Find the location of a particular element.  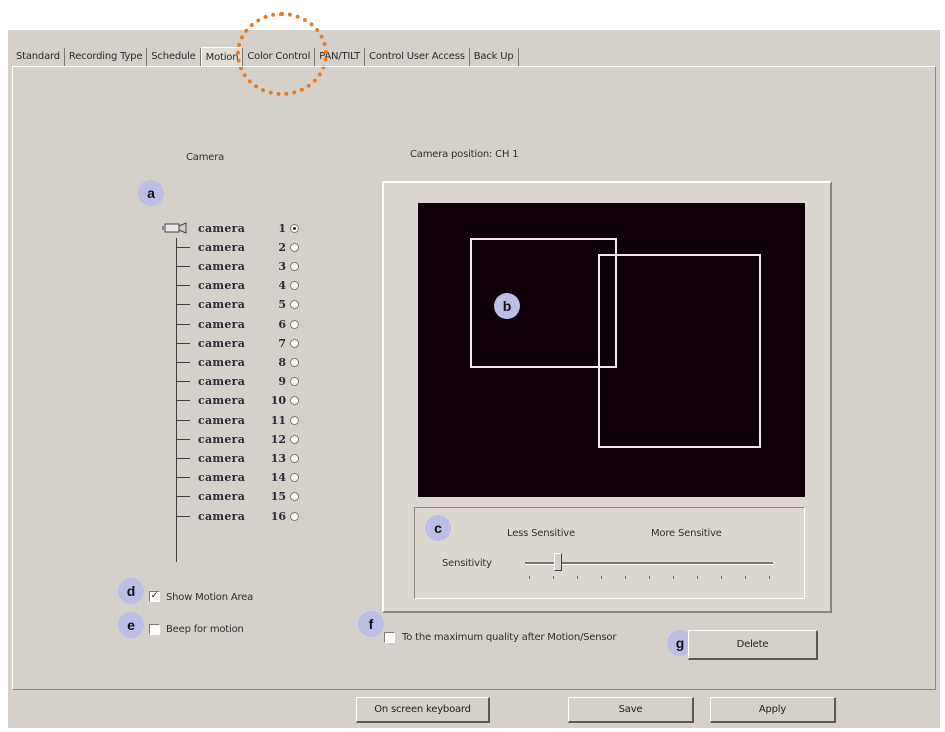

delete-button: Delete is located at coordinates (753, 645).